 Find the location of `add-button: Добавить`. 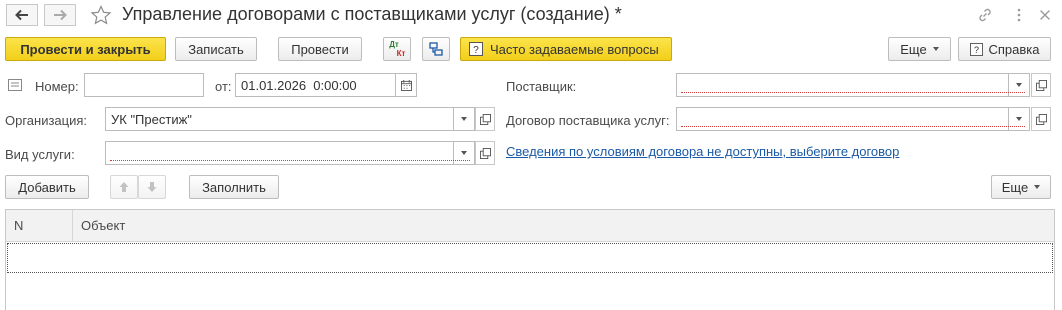

add-button: Добавить is located at coordinates (47, 187).